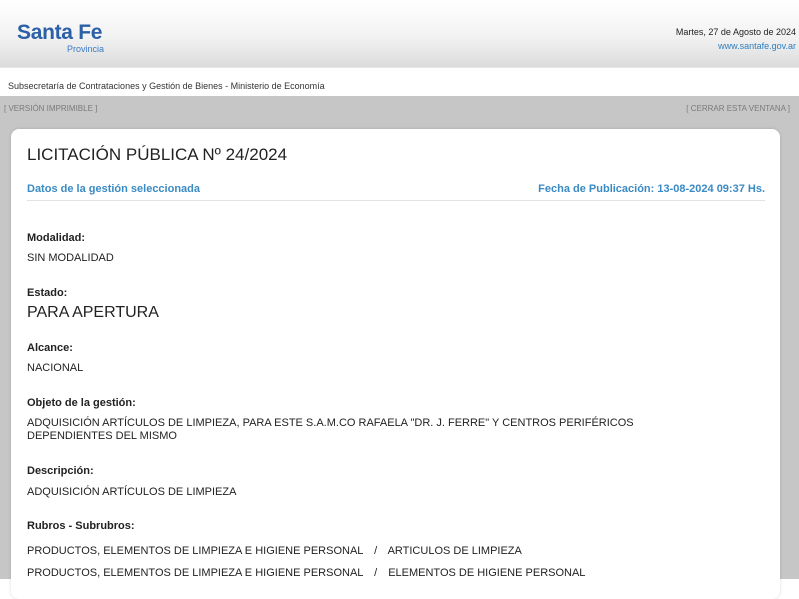 Image resolution: width=799 pixels, height=599 pixels. Describe the element at coordinates (102, 436) in the screenshot. I see `objeto-value-line2: DEPENDIENTES DEL MISMO` at that location.